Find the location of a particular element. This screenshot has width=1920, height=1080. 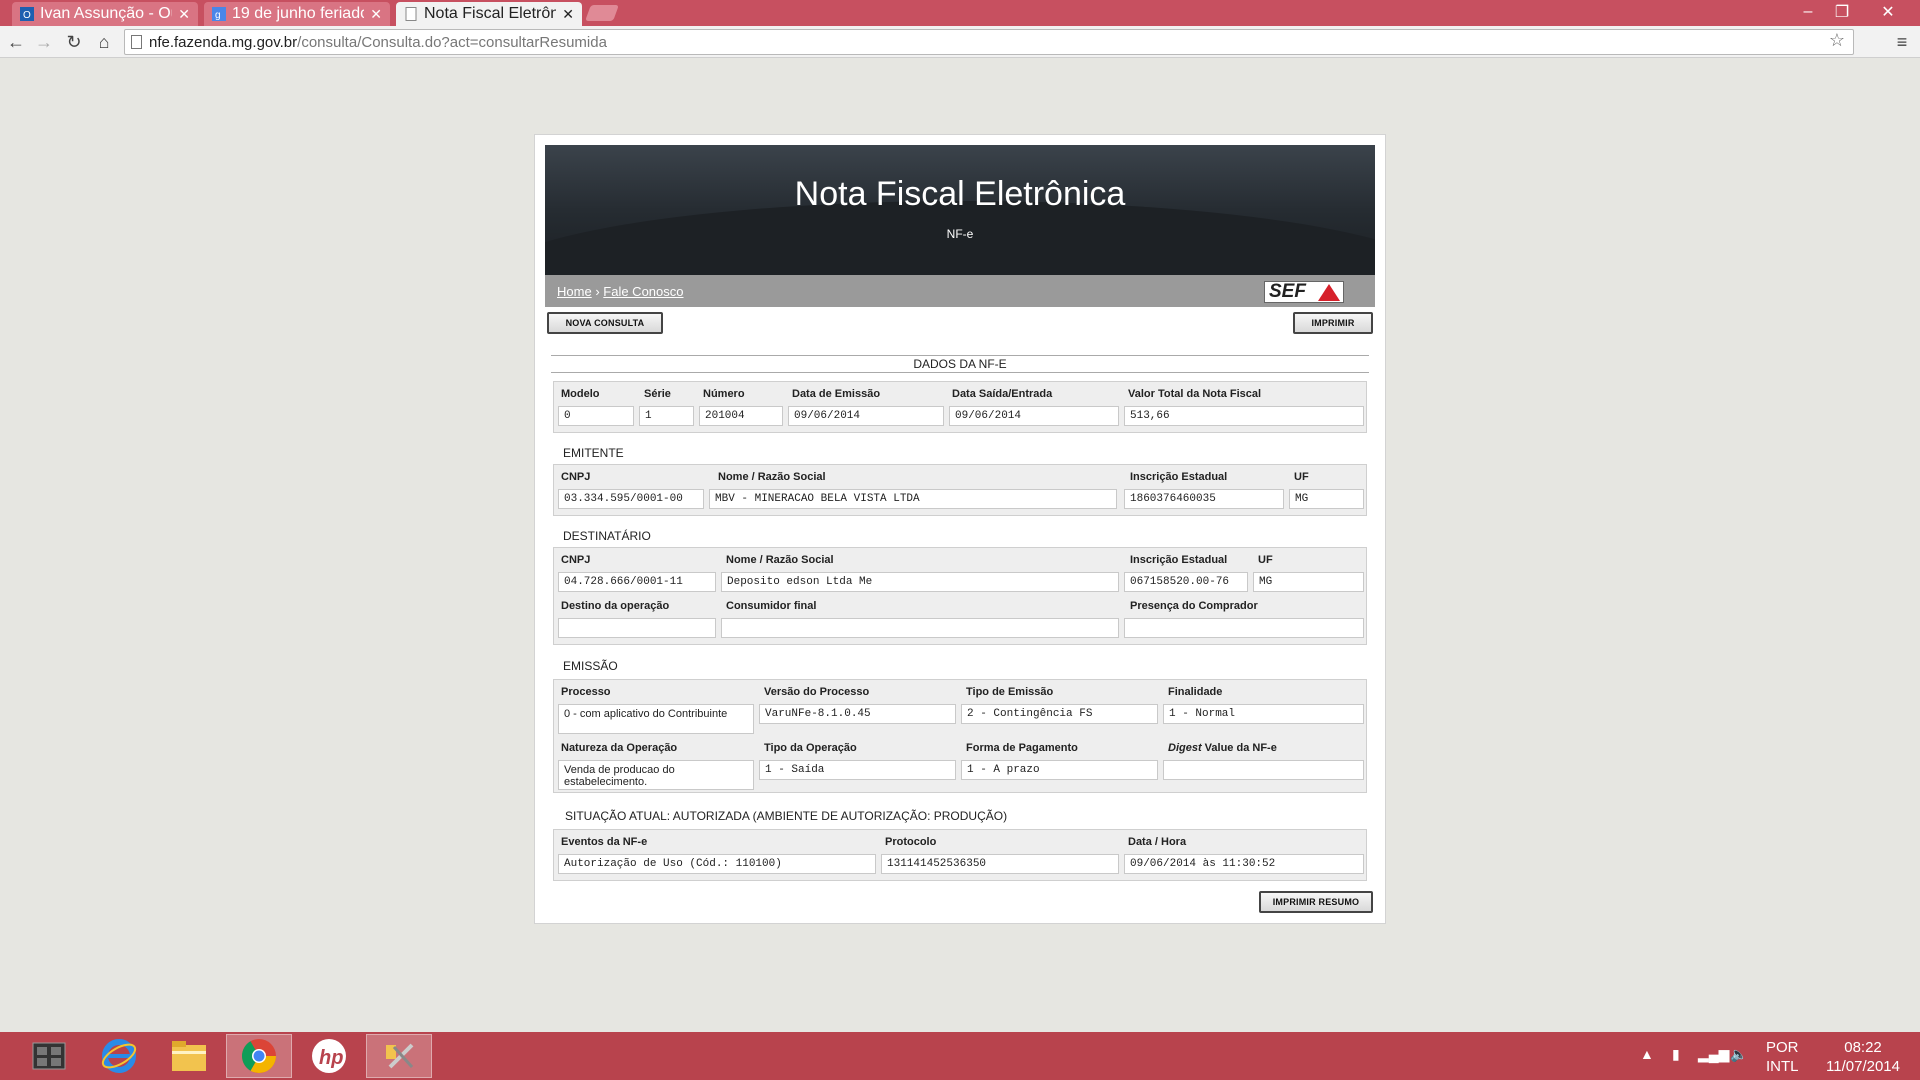

home-link: Home is located at coordinates (574, 291).